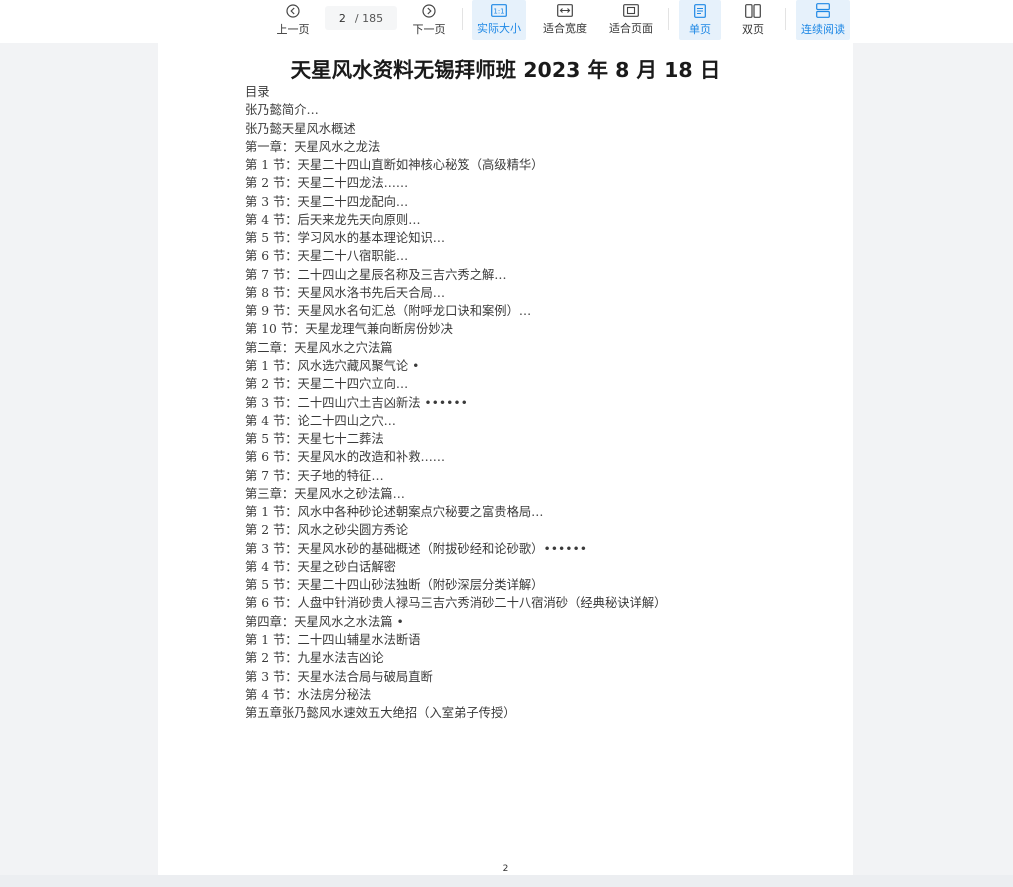  Describe the element at coordinates (356, 402) in the screenshot. I see `toc-entry: 第 3 节：二十四山穴土吉凶新法 ••••••` at that location.